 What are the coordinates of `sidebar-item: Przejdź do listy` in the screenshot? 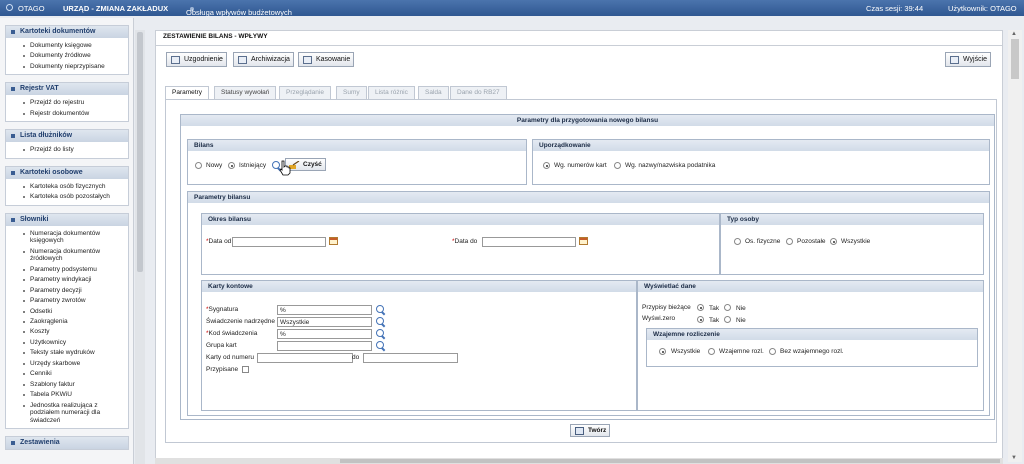 It's located at (67, 150).